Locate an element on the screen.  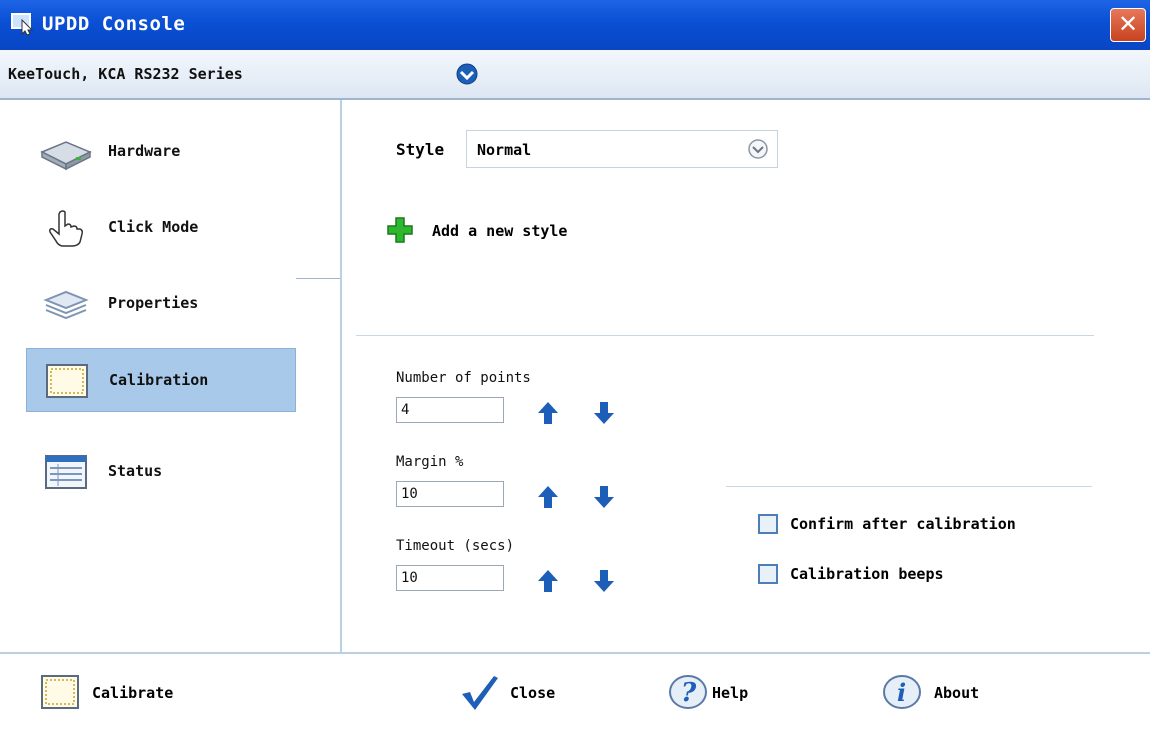
confirm-after-calibration-label: Confirm after calibration is located at coordinates (903, 524).